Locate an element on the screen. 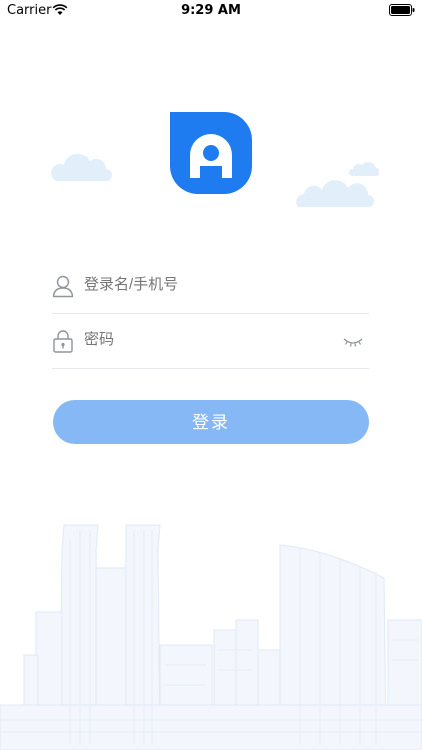  clock: 9:29 AM is located at coordinates (211, 10).